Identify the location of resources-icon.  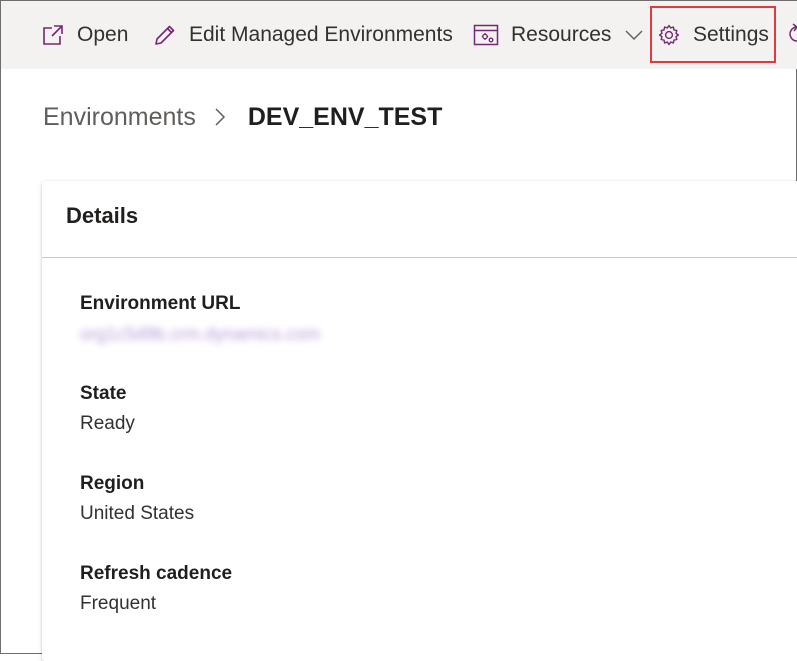
(486, 35).